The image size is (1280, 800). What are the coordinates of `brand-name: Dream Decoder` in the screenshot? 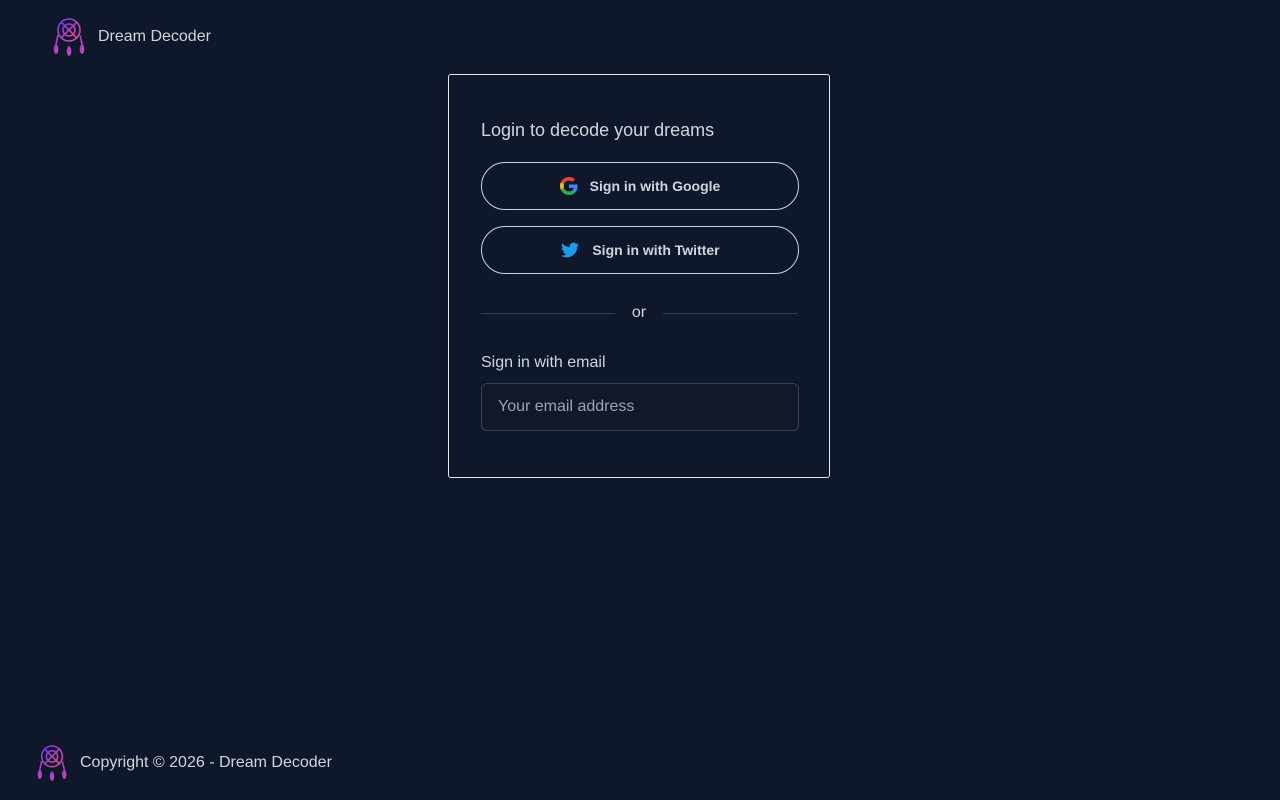 It's located at (154, 37).